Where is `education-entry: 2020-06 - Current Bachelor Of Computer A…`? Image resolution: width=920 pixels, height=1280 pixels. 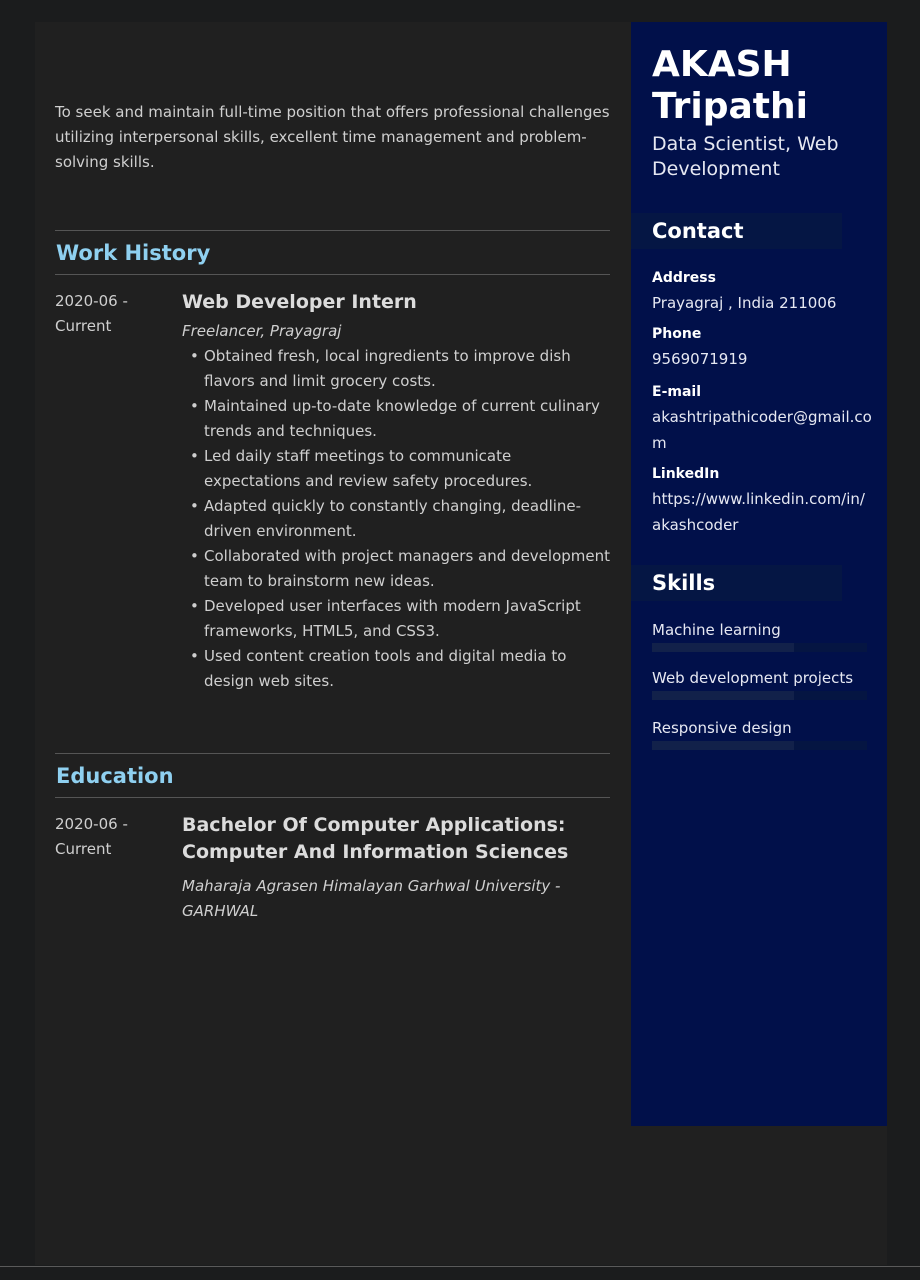
education-entry: 2020-06 - Current Bachelor Of Computer A… is located at coordinates (332, 861).